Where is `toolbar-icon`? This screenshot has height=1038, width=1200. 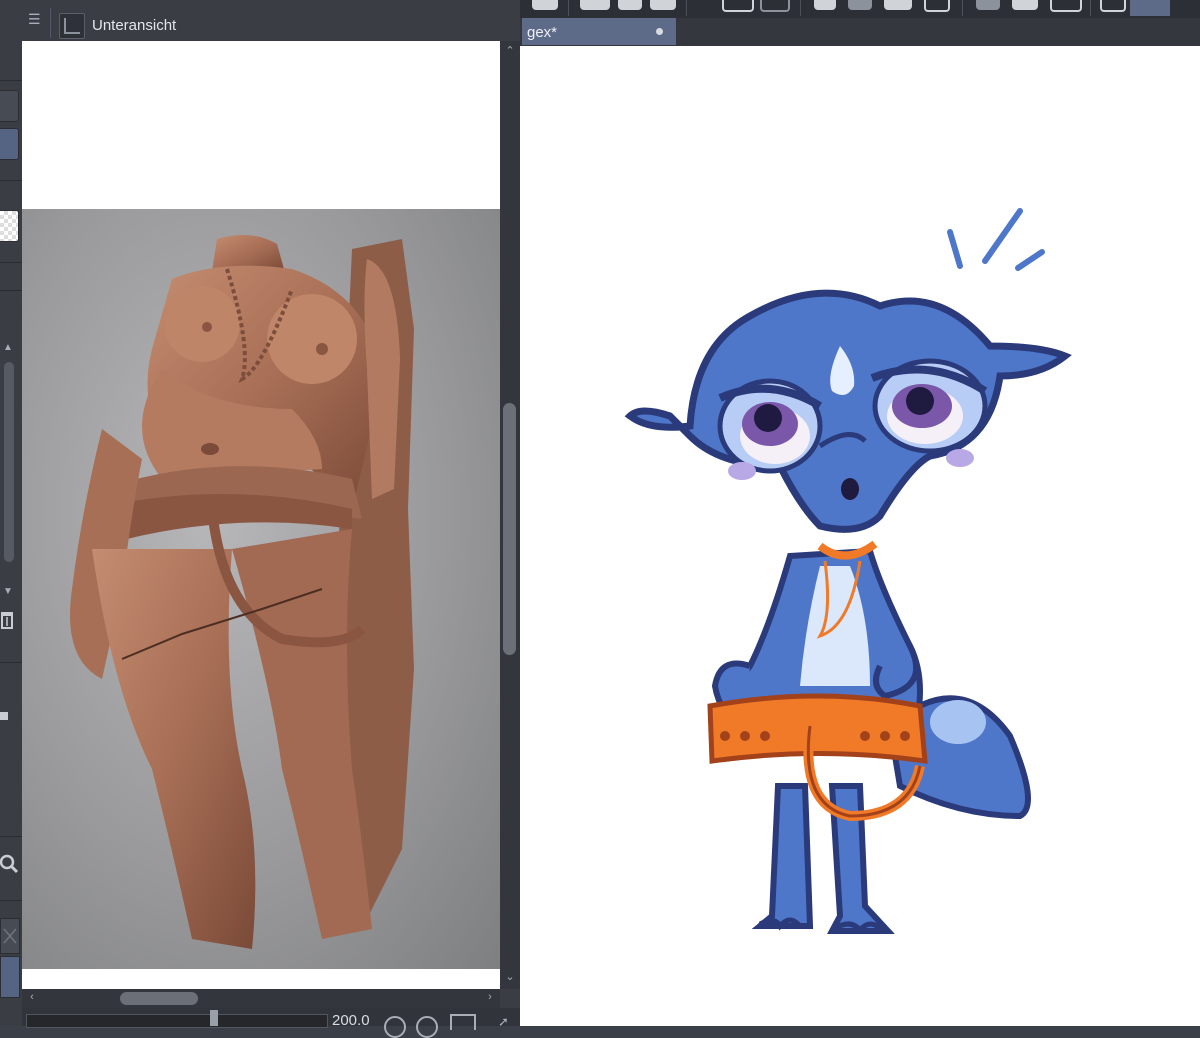 toolbar-icon is located at coordinates (545, 5).